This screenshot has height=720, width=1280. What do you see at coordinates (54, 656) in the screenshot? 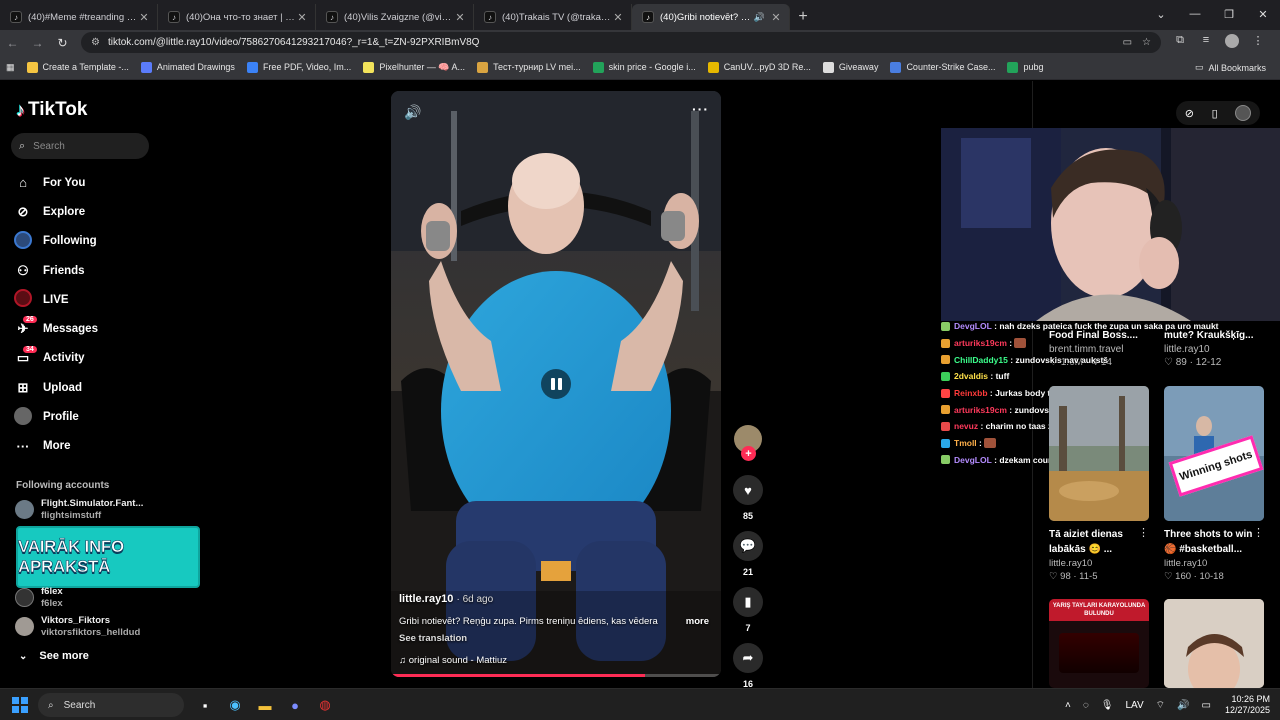
I see `see-more-button: ⌄ See more` at bounding box center [54, 656].